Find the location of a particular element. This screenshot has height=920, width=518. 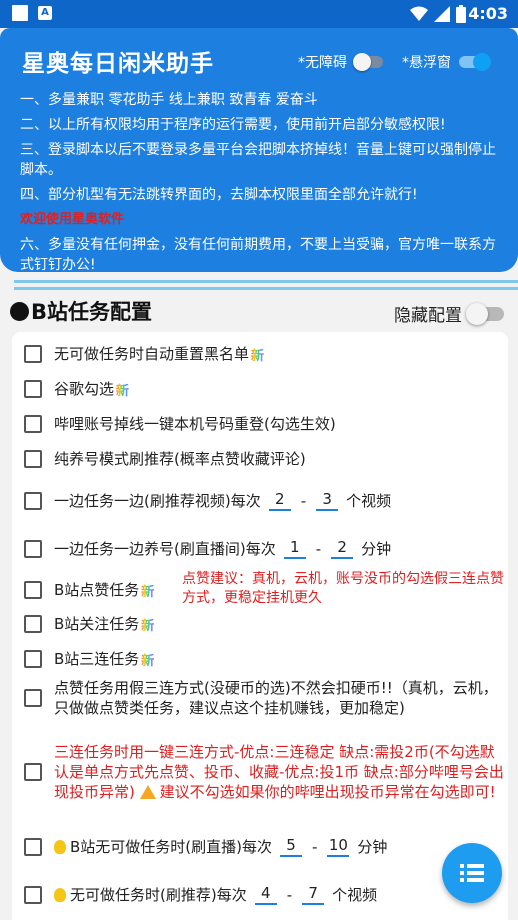

option-auto-reset: 无可做任务时自动重置黑名单新 is located at coordinates (144, 354).